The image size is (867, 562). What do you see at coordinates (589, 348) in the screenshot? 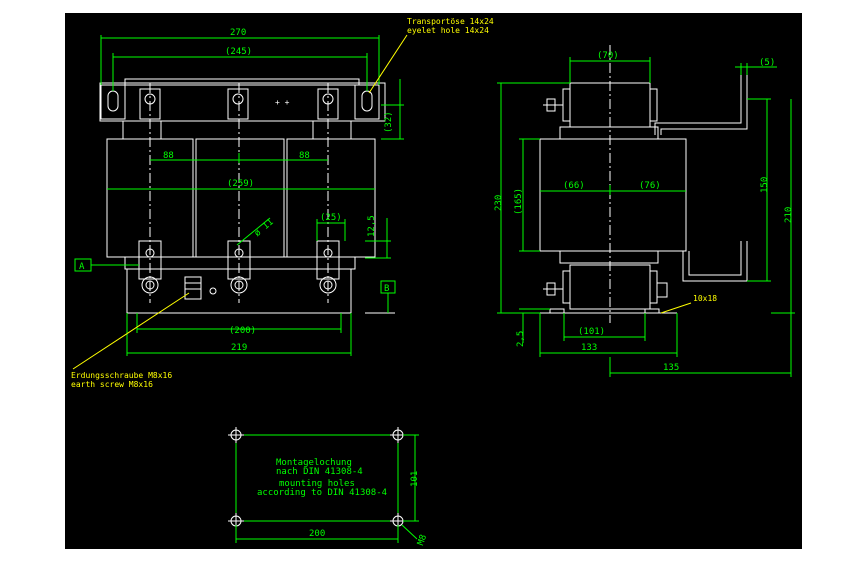
I see `svg-text: 133` at bounding box center [589, 348].